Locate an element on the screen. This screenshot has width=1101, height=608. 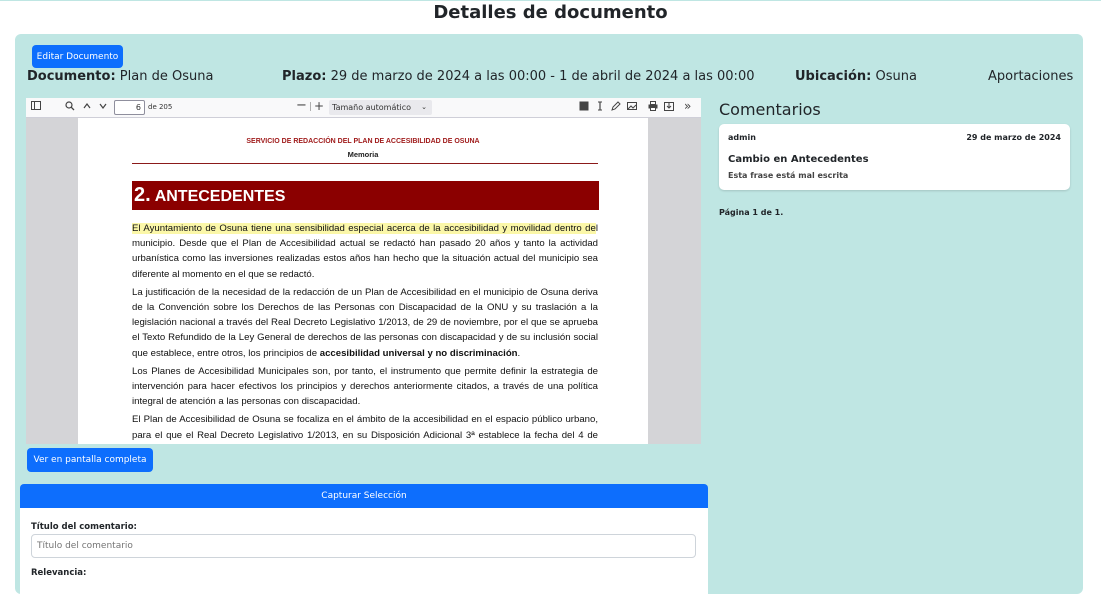
pdf-toolbar: 6 de 205 − | + Tamaño automático ⌄ » is located at coordinates (363, 108).